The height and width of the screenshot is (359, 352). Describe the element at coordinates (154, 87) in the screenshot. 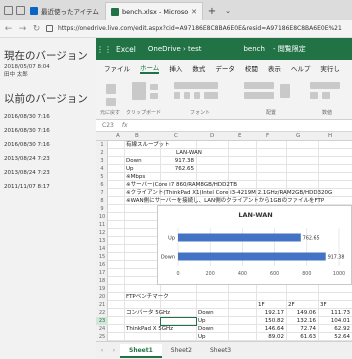

I see `cut-icon` at that location.